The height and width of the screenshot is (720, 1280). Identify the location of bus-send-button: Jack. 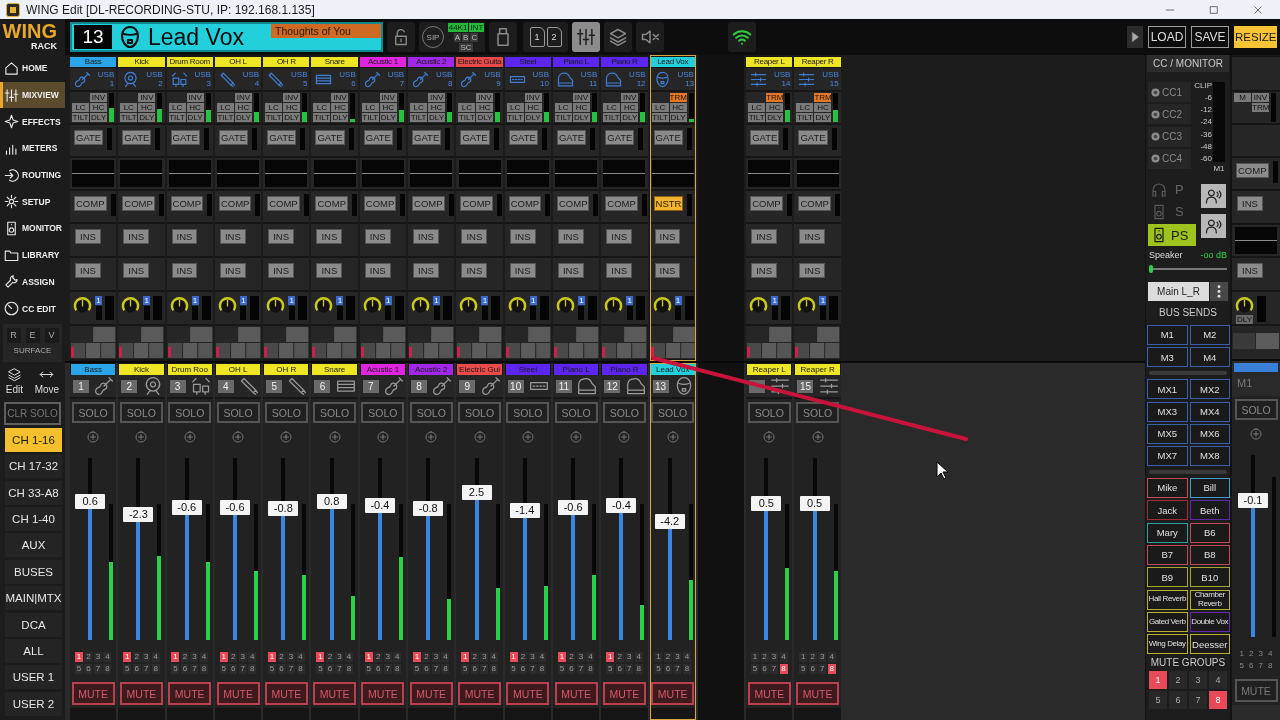
(1167, 510).